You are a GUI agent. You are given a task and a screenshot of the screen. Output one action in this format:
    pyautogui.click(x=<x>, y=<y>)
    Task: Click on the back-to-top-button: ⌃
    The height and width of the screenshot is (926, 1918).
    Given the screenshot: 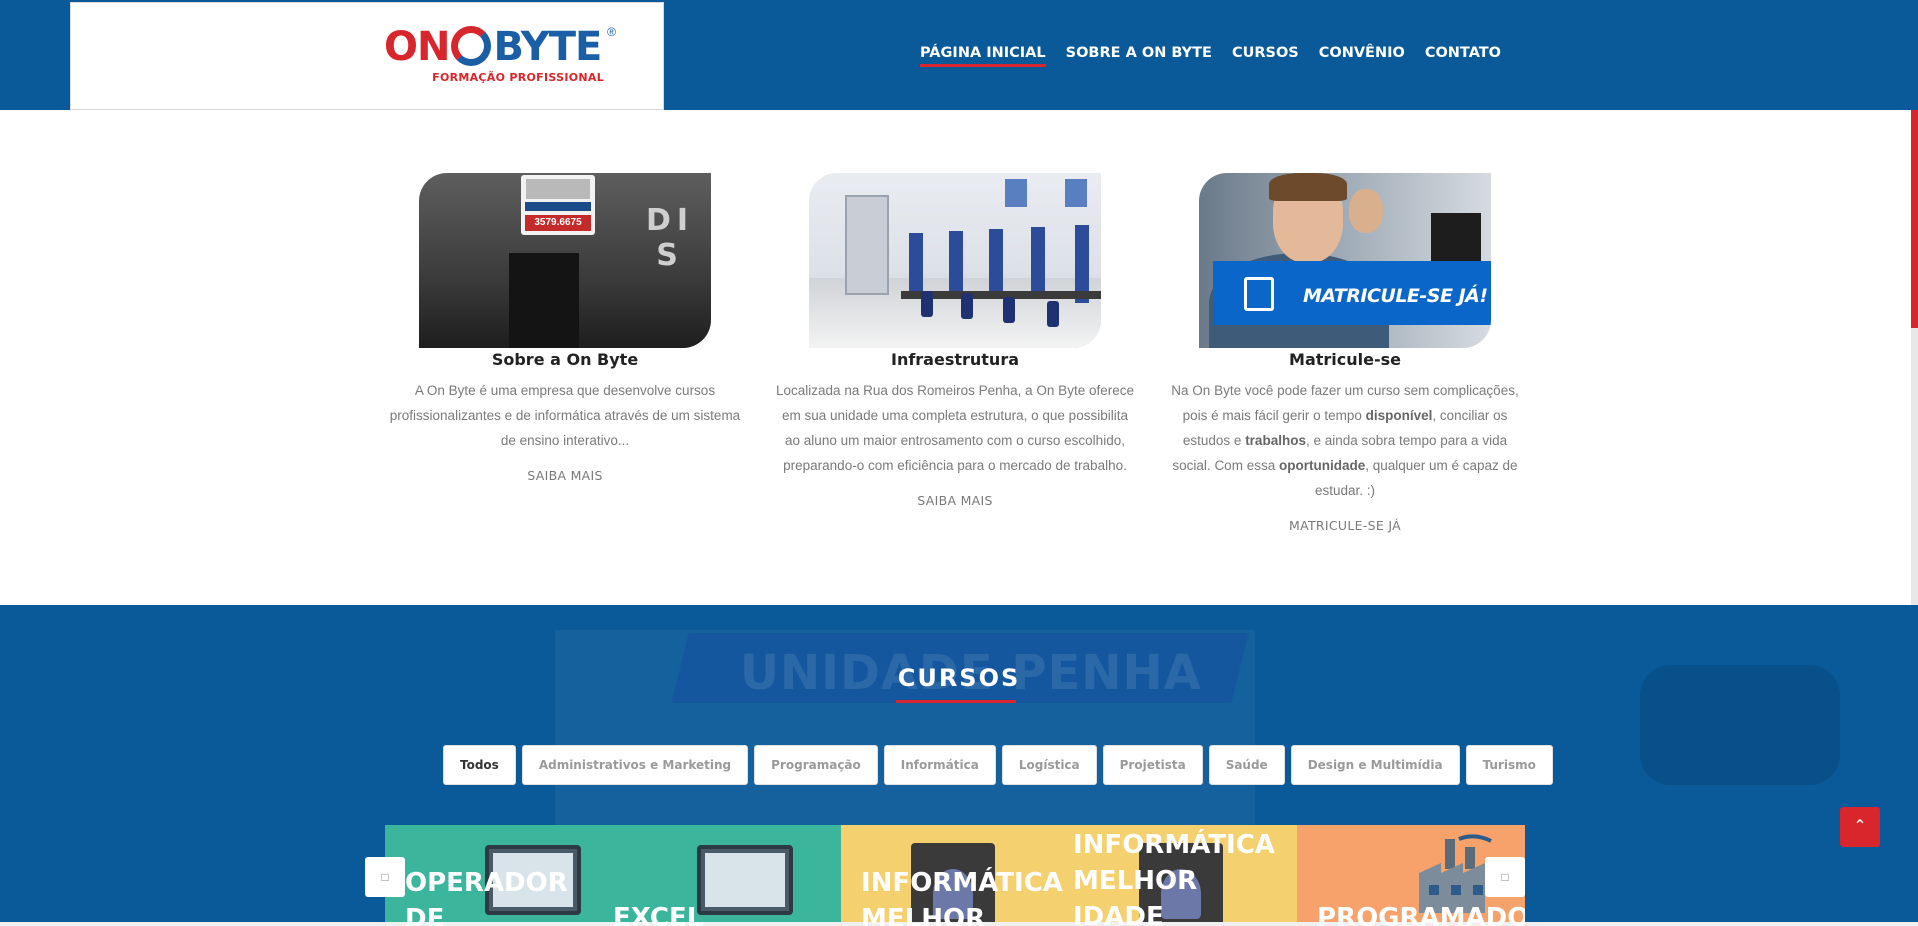 What is the action you would take?
    pyautogui.click(x=1860, y=827)
    